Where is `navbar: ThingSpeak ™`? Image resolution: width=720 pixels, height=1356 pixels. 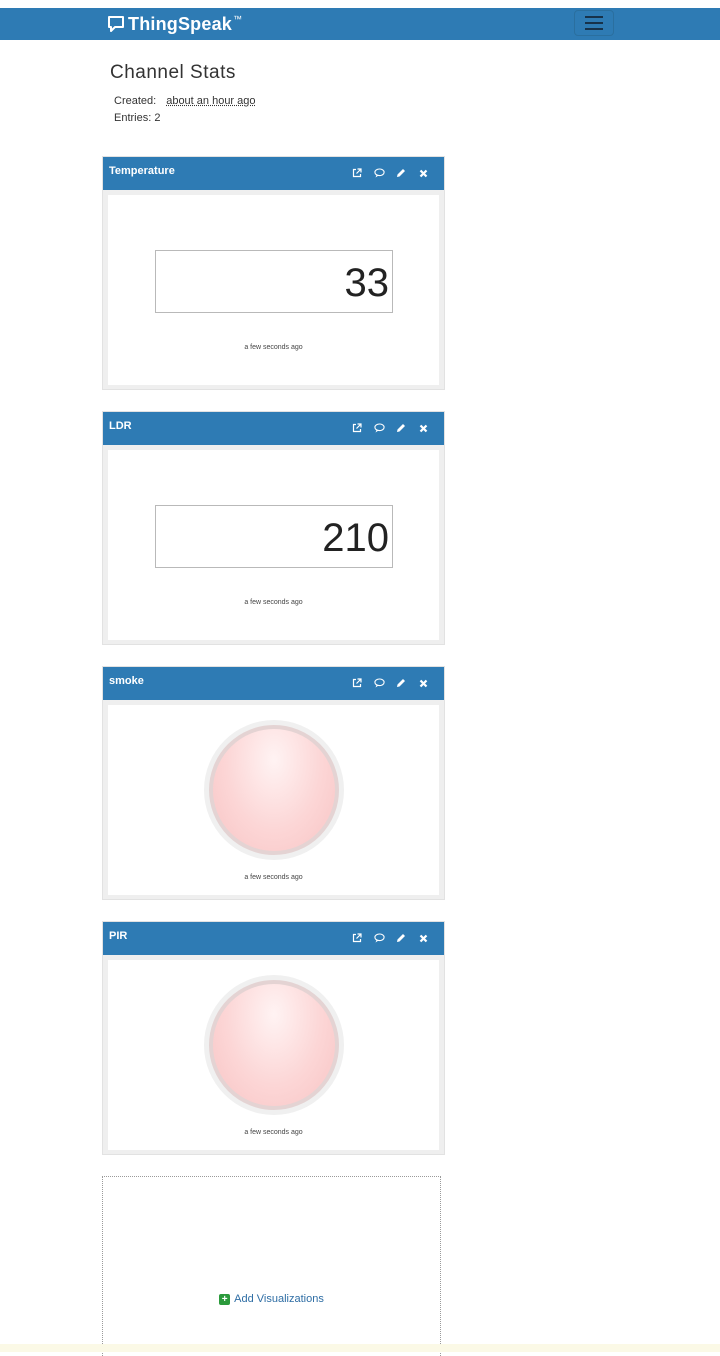
navbar: ThingSpeak ™ is located at coordinates (360, 24).